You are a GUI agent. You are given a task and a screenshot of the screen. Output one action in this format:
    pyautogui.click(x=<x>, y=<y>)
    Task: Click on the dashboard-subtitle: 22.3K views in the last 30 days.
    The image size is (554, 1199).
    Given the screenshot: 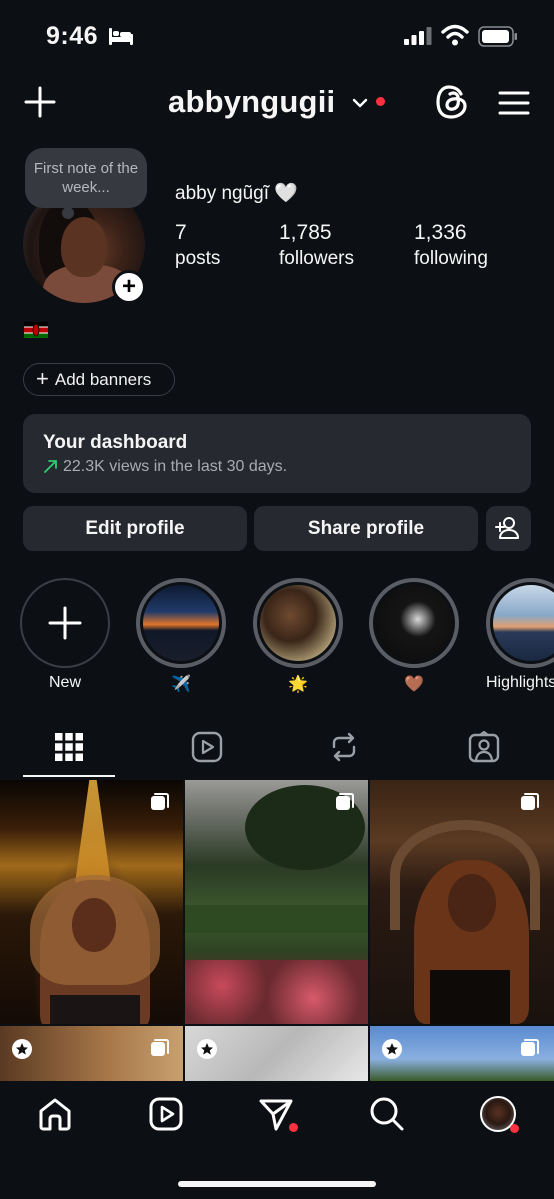 What is the action you would take?
    pyautogui.click(x=175, y=466)
    